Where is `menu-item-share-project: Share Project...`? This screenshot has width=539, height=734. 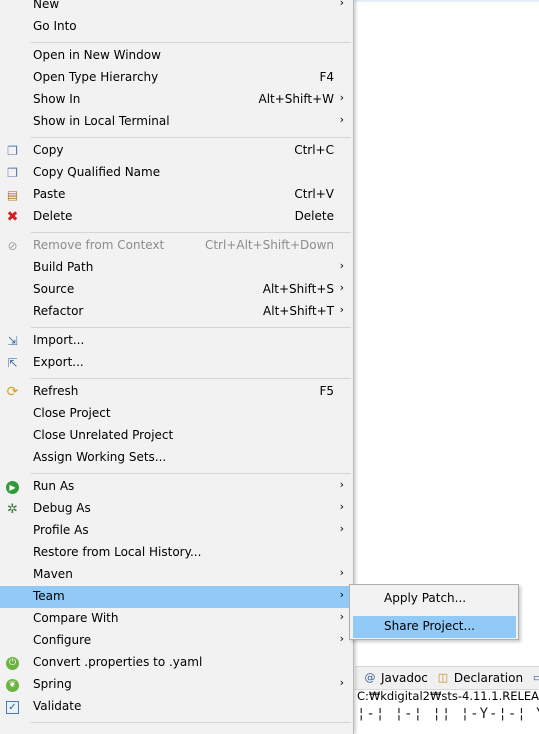 menu-item-share-project: Share Project... is located at coordinates (434, 627).